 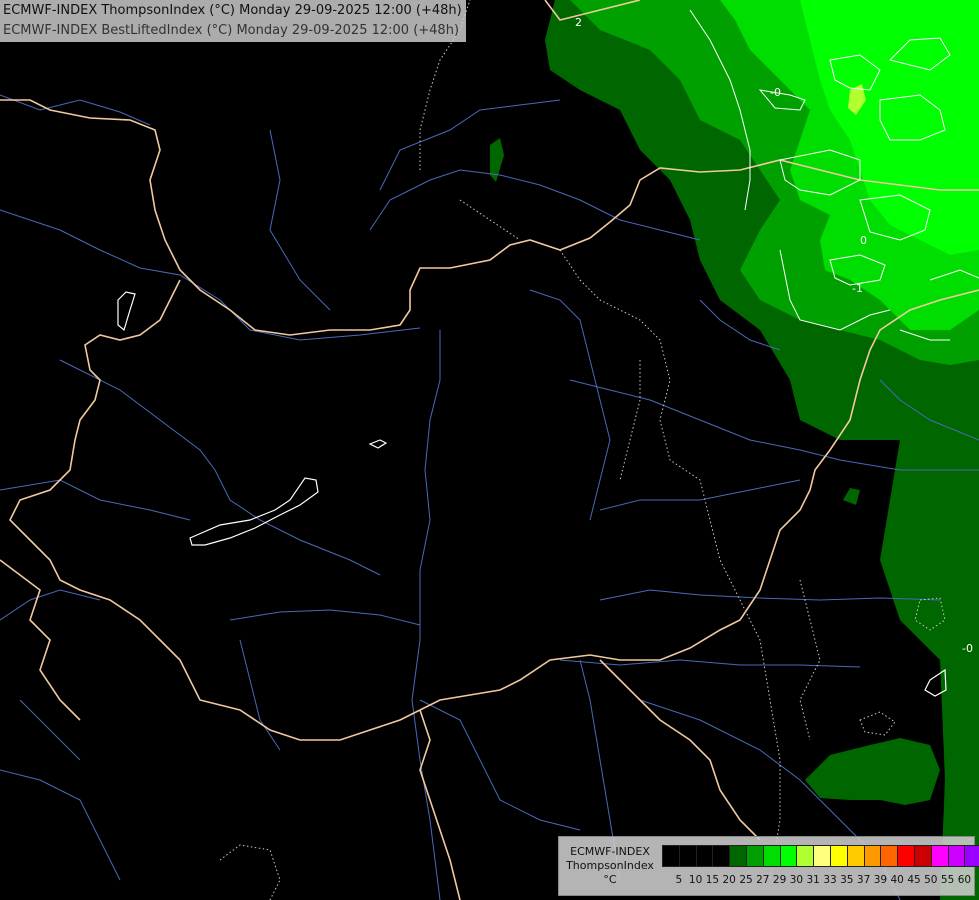 I want to click on contour-label: 0, so click(x=863, y=240).